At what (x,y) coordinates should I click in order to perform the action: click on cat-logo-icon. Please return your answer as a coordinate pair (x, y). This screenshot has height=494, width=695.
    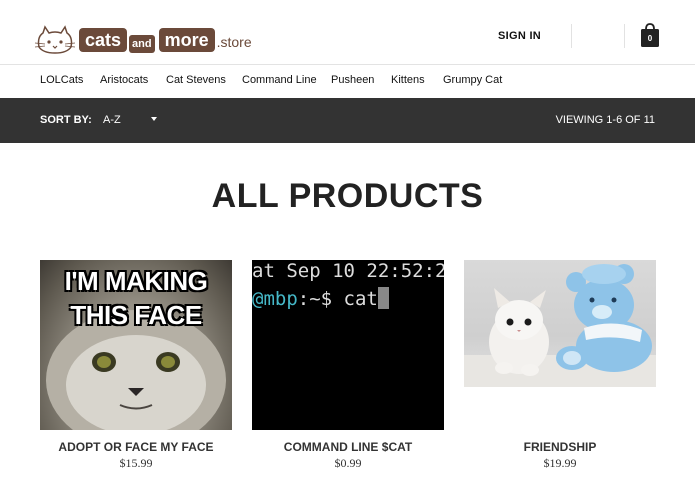
    Looking at the image, I should click on (55, 39).